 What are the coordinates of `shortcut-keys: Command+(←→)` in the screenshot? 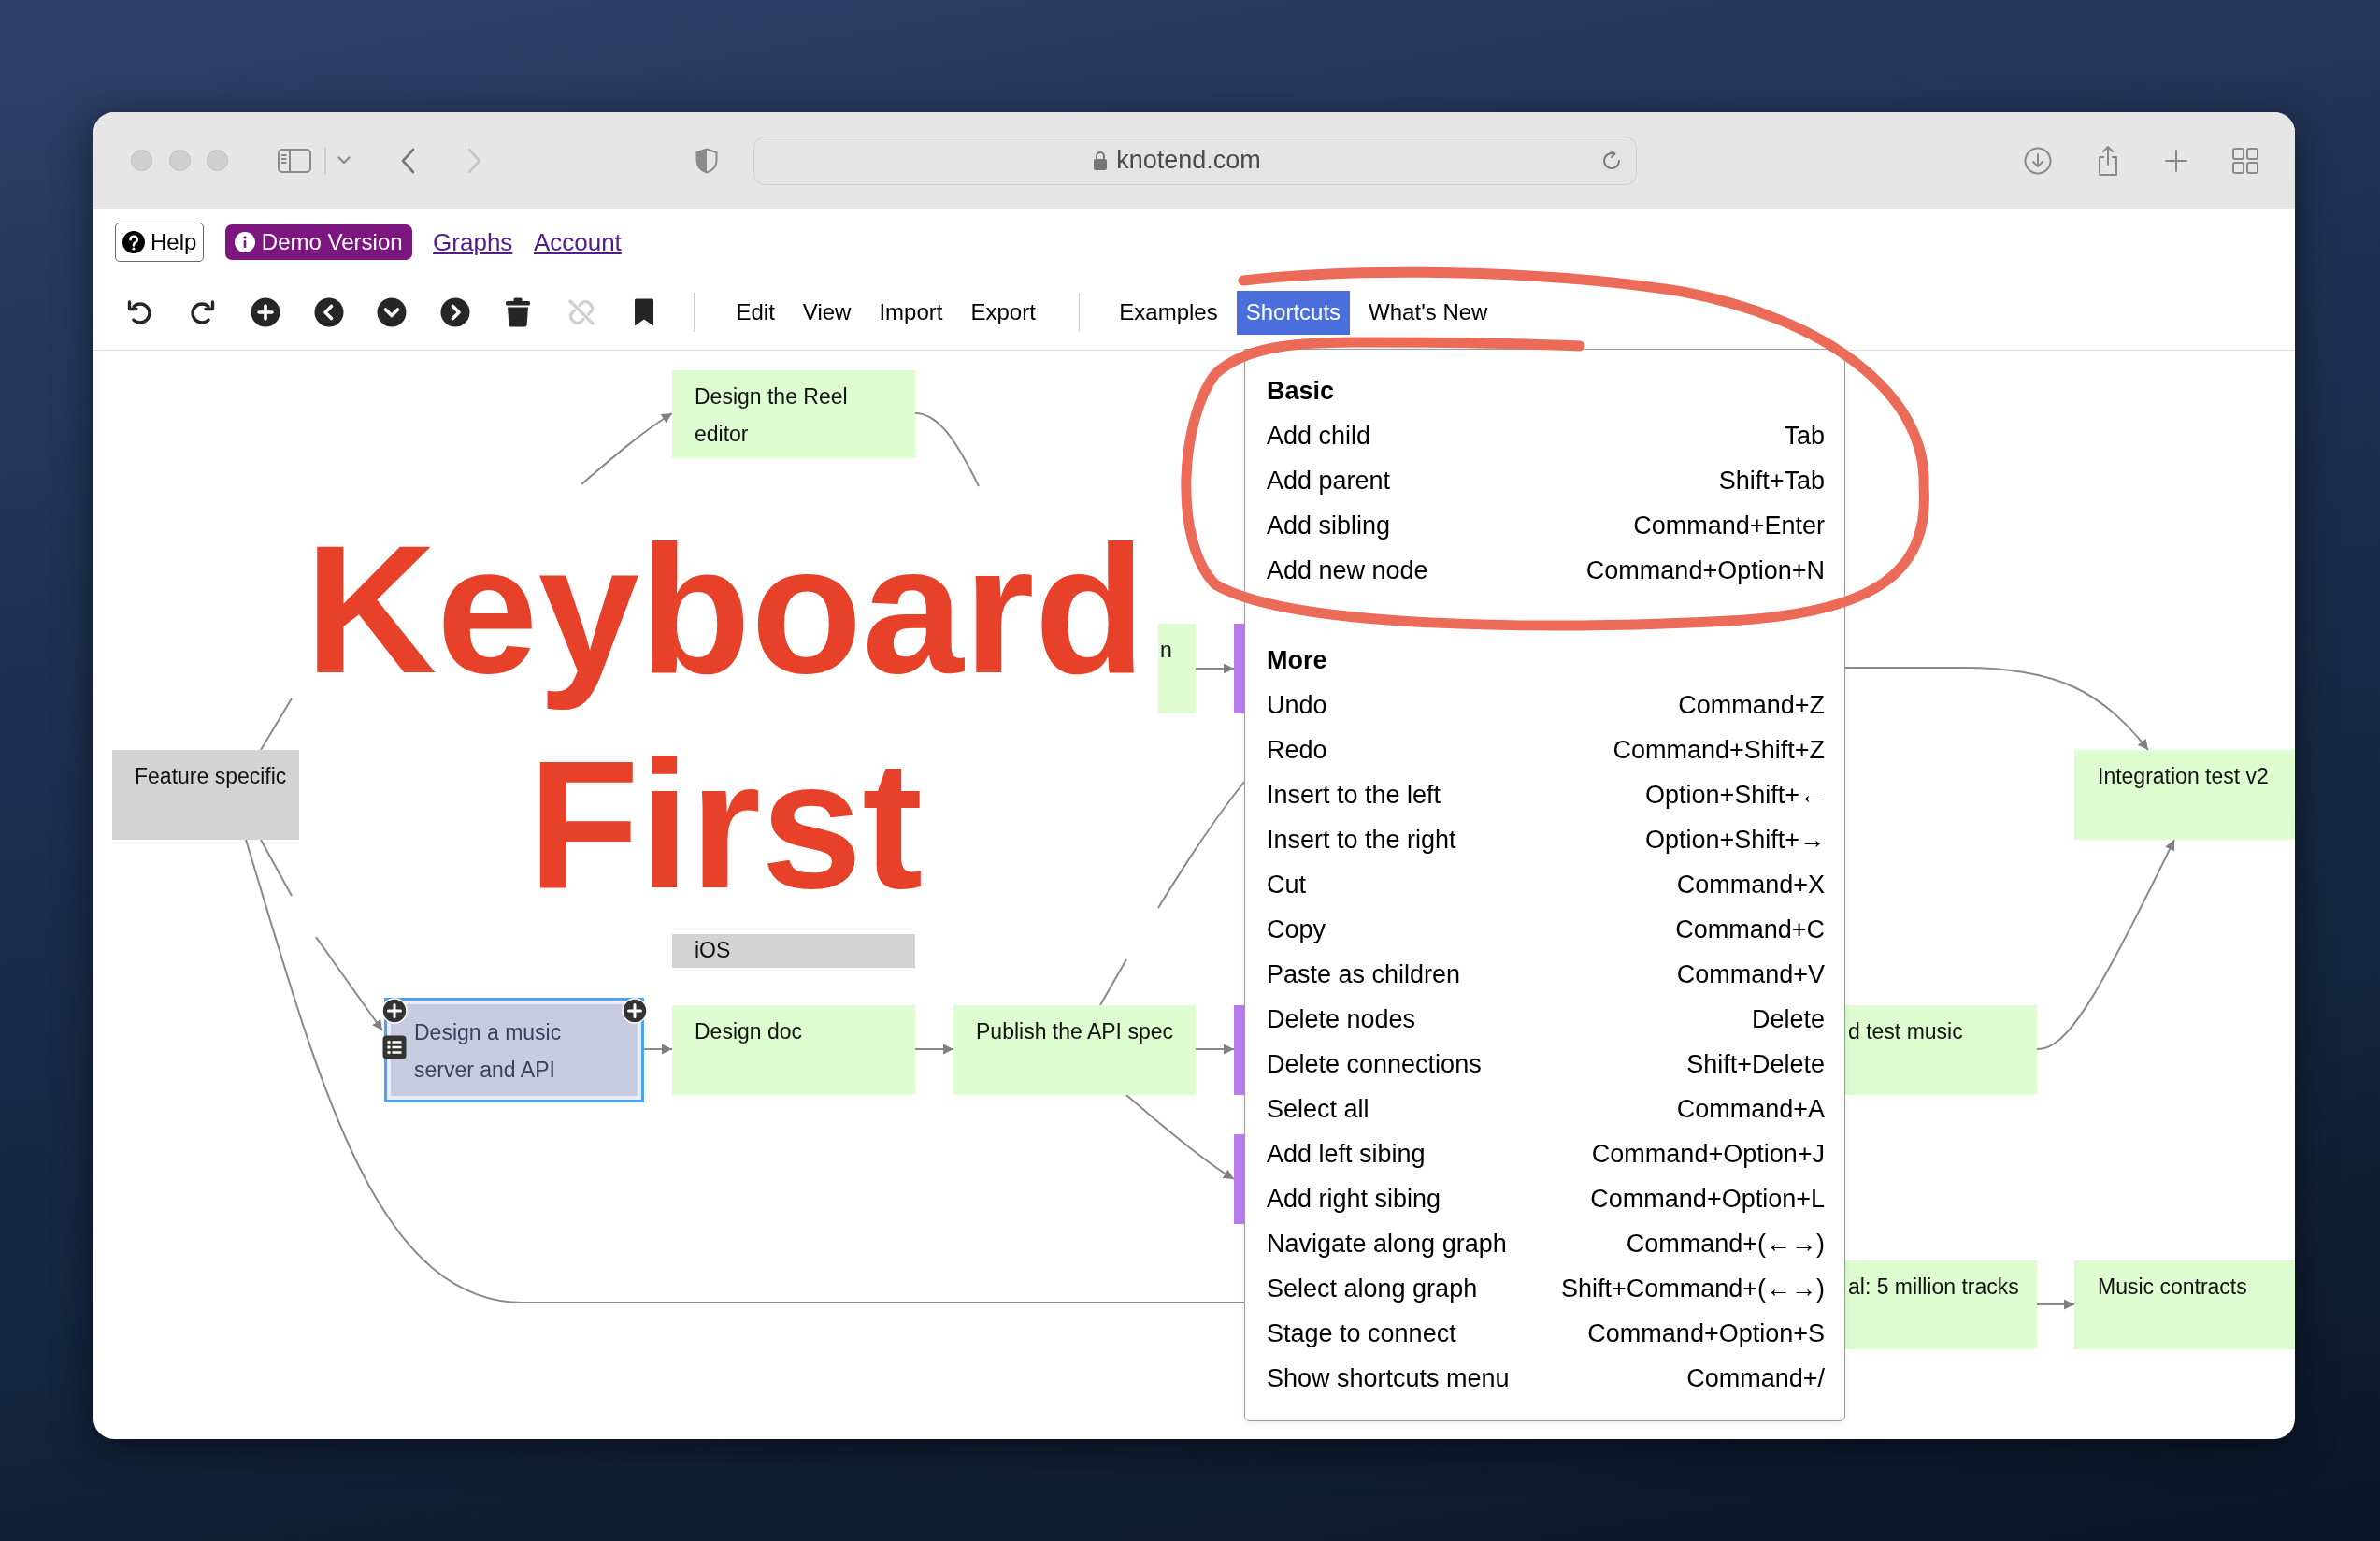 It's located at (1725, 1243).